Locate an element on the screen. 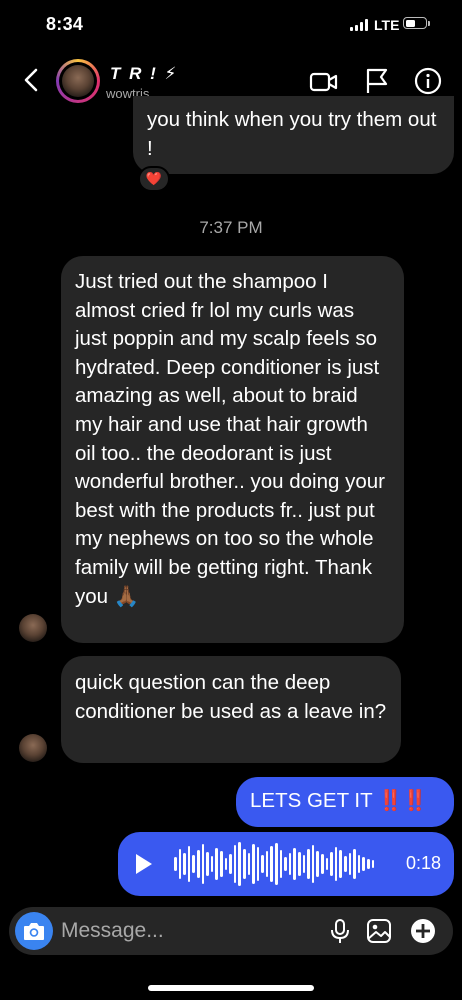 This screenshot has width=462, height=1000. message-text: you think when you try them out ! is located at coordinates (292, 134).